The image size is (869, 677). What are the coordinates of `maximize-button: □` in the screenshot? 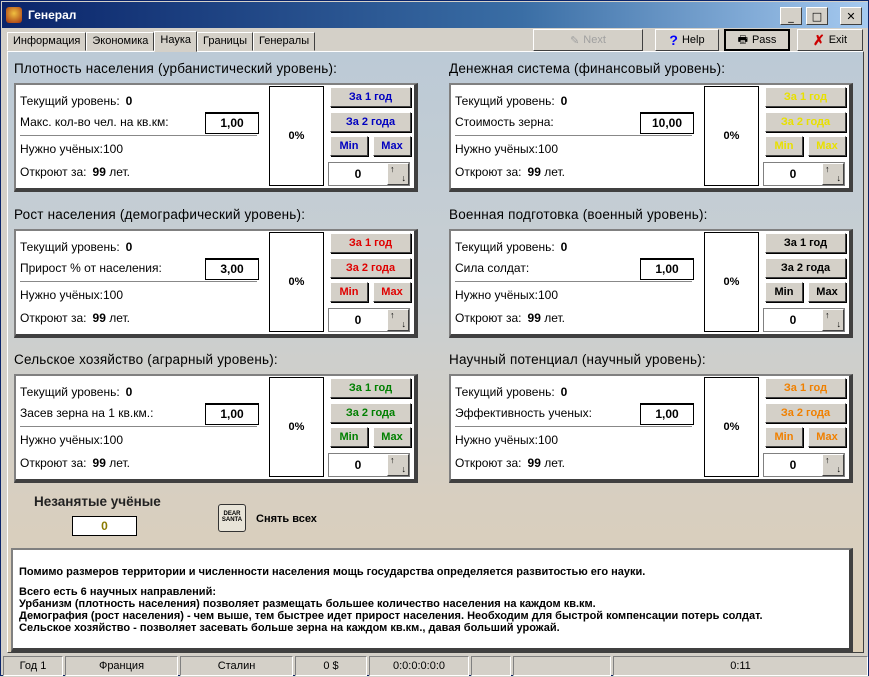 It's located at (817, 16).